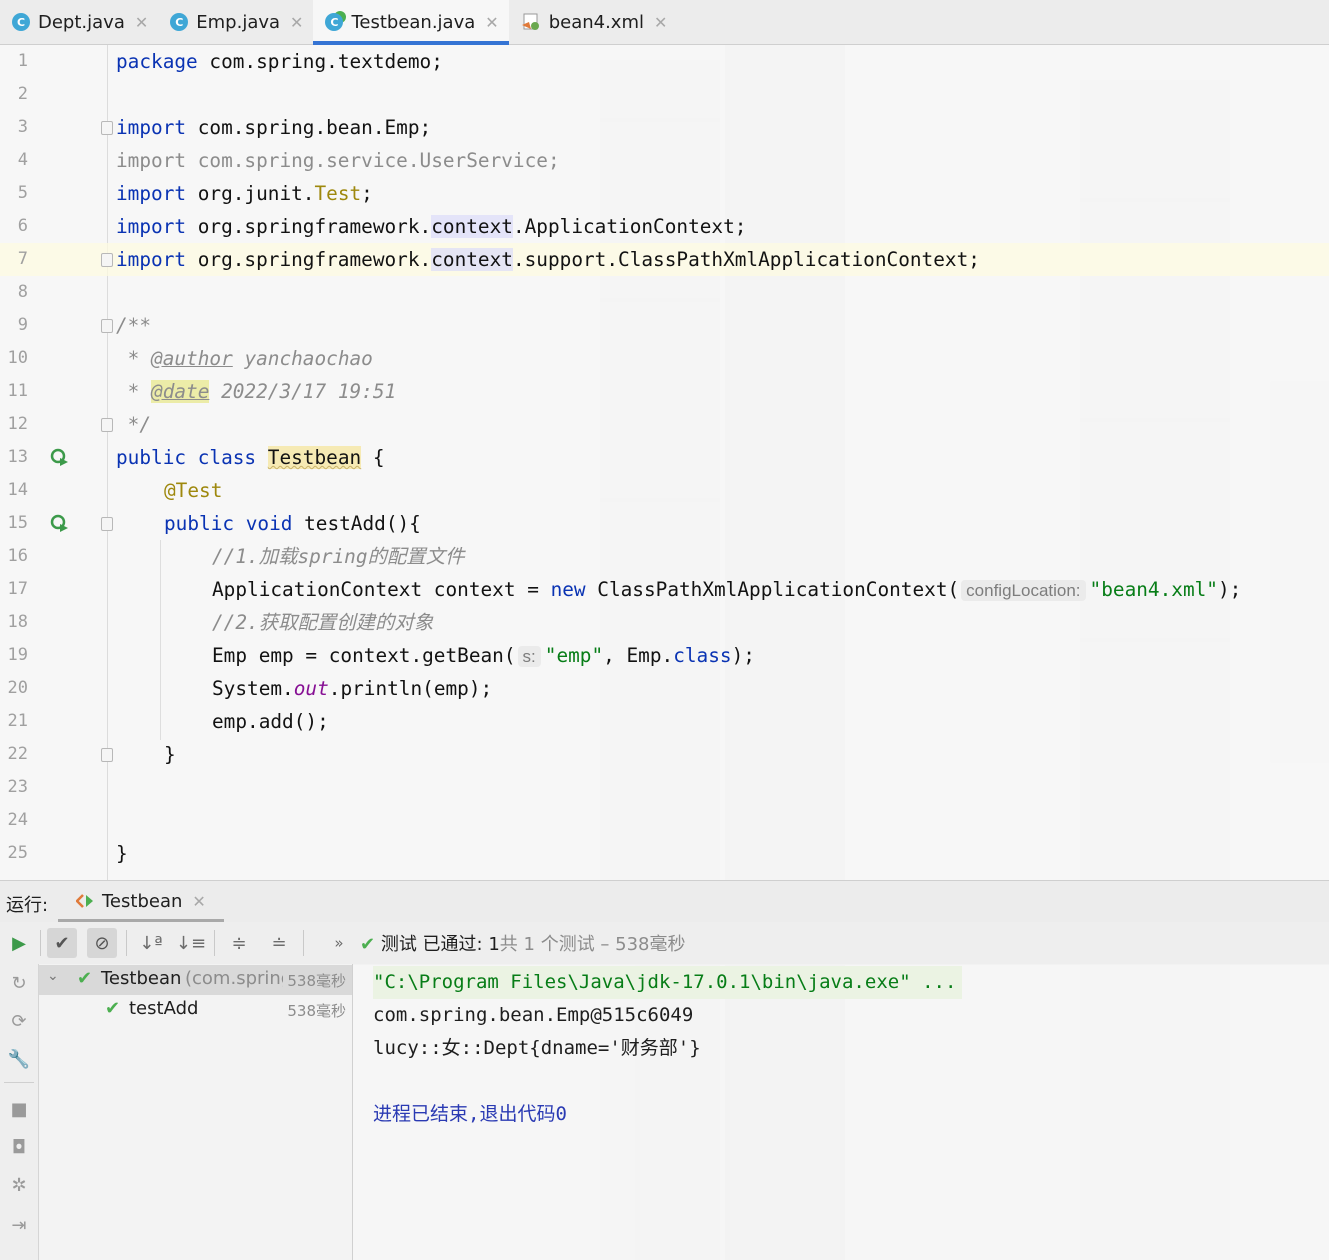  What do you see at coordinates (664, 754) in the screenshot?
I see `code-line: 22 }` at bounding box center [664, 754].